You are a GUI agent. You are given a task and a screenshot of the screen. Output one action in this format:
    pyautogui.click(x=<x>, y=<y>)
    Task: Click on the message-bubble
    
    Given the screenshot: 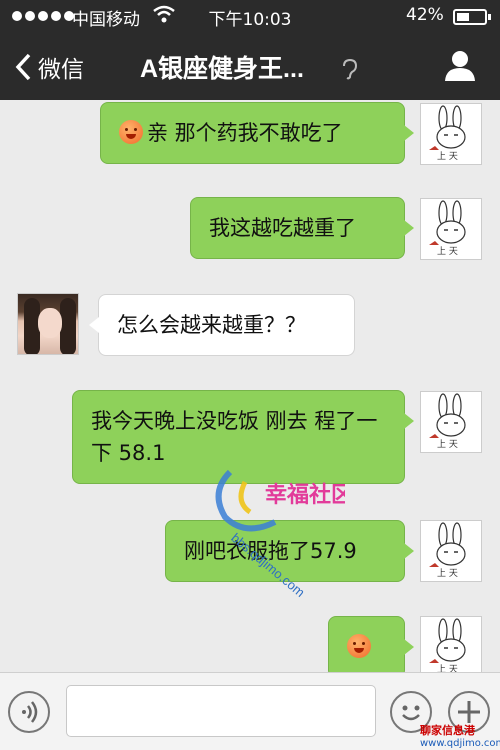 What is the action you would take?
    pyautogui.click(x=371, y=644)
    